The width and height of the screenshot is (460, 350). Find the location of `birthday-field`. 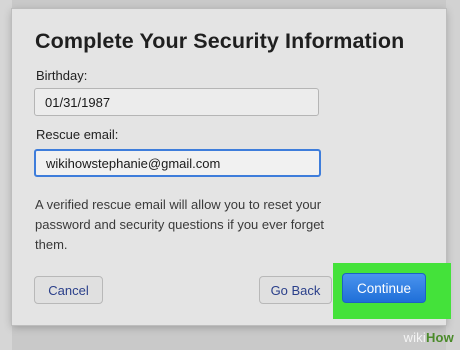

birthday-field is located at coordinates (176, 102).